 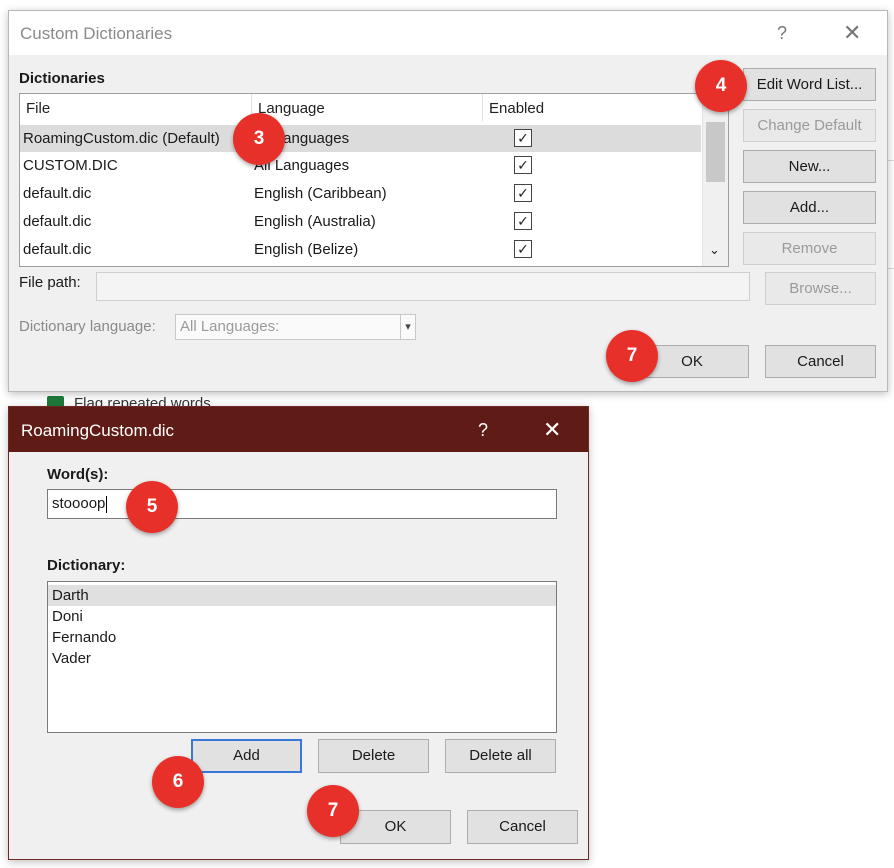 I want to click on remove-label: Remove, so click(x=809, y=248).